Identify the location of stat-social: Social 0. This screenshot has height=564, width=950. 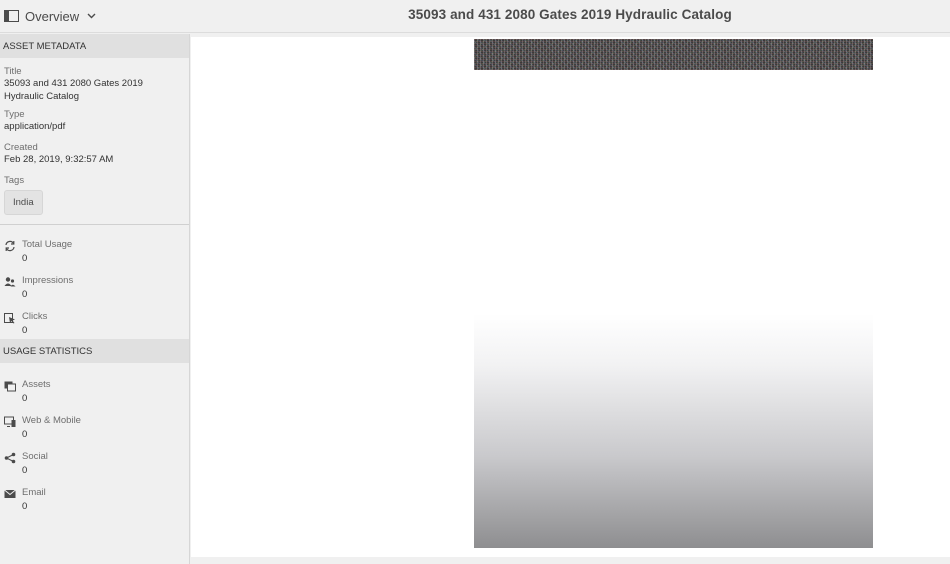
(94, 467).